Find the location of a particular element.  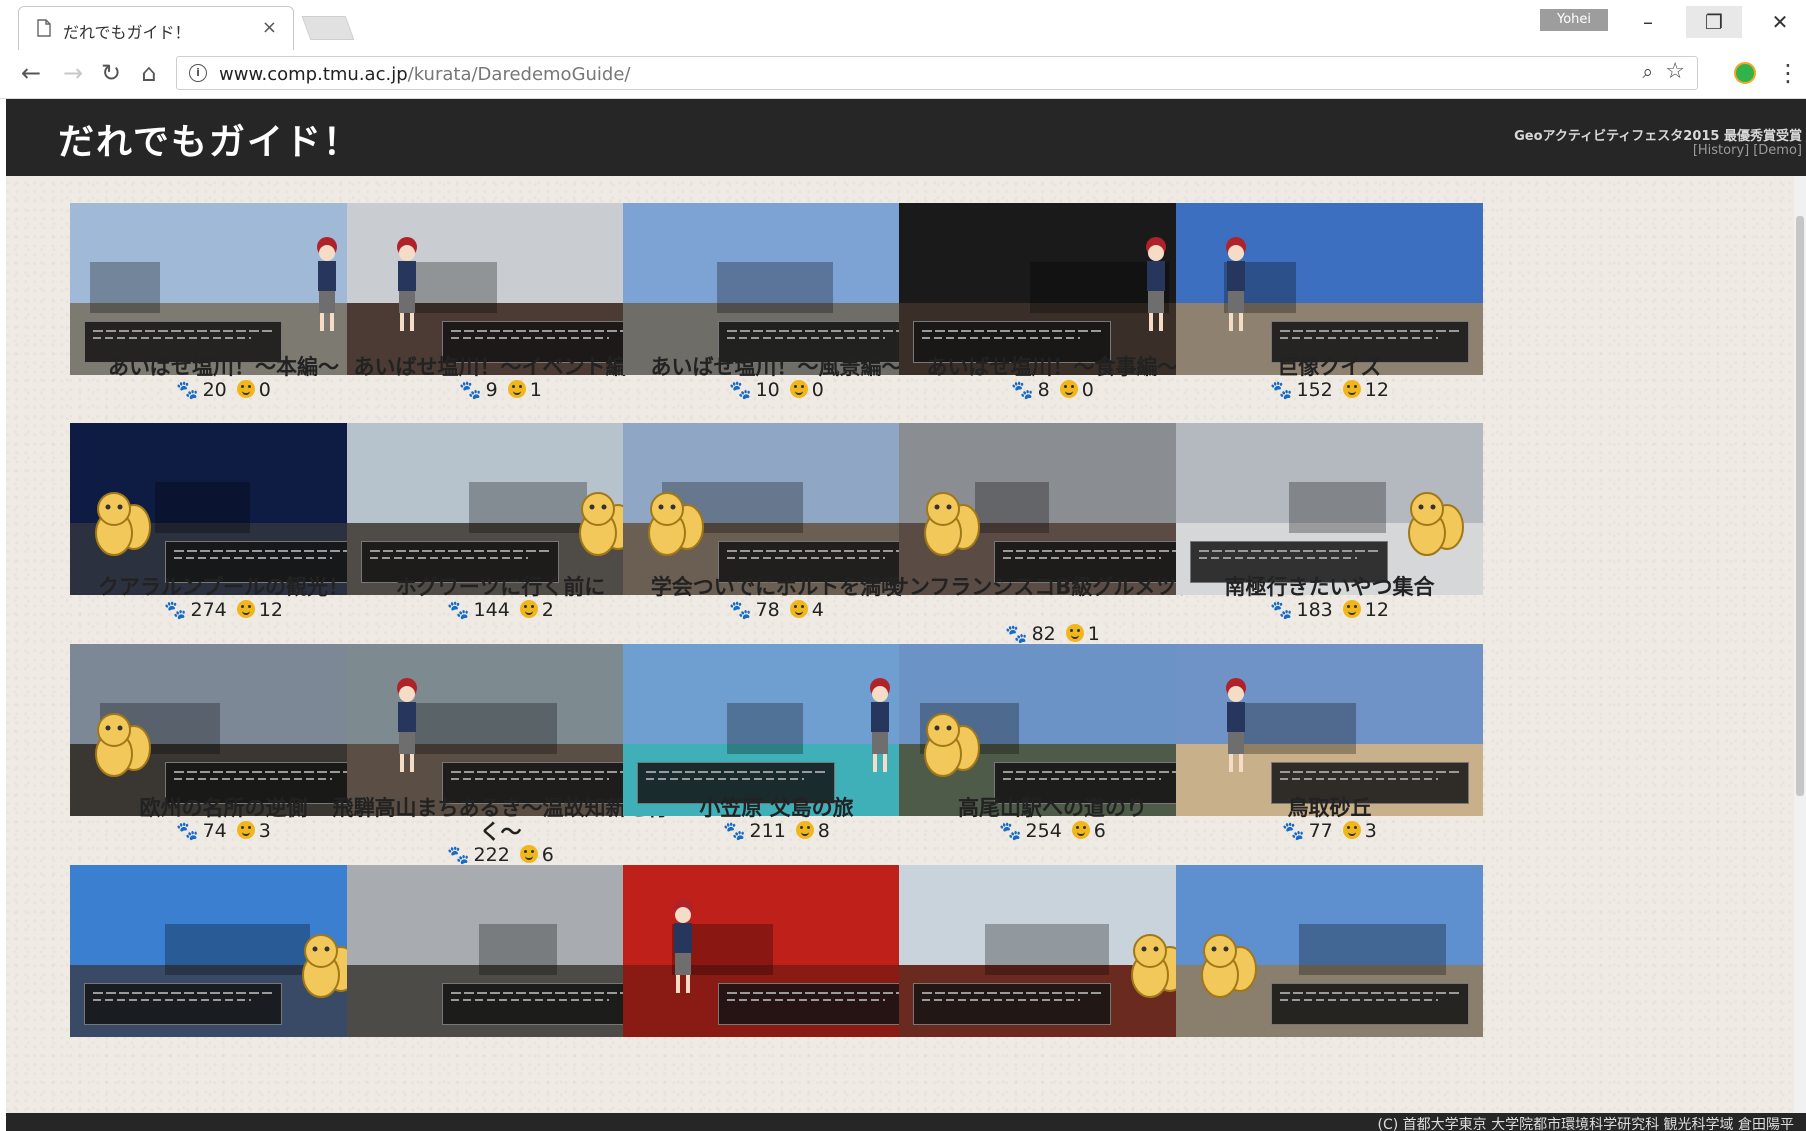

guide-stats: 🐾 183 12 is located at coordinates (1329, 610).